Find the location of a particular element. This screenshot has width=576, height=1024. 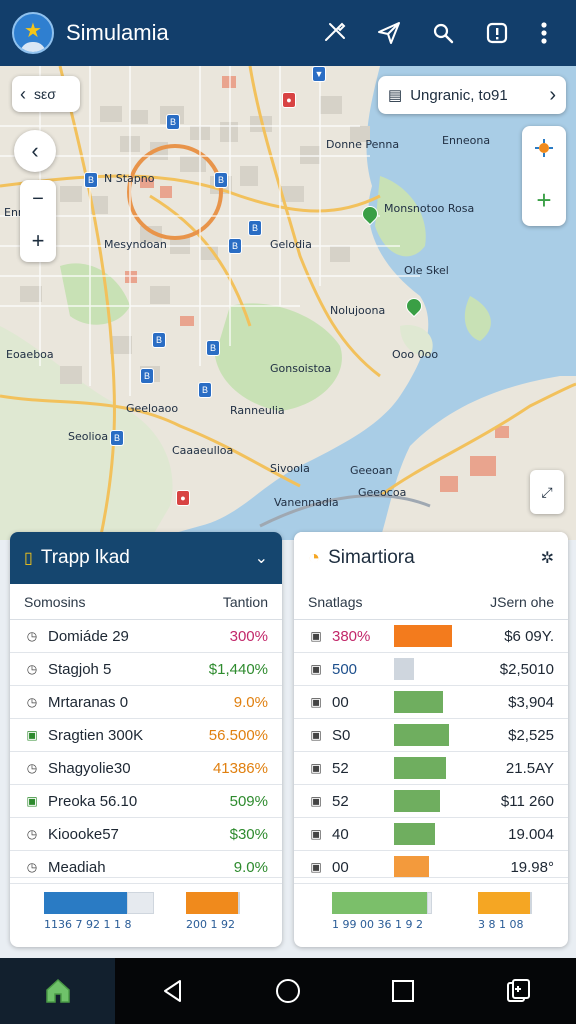

tools-icon is located at coordinates (335, 33).